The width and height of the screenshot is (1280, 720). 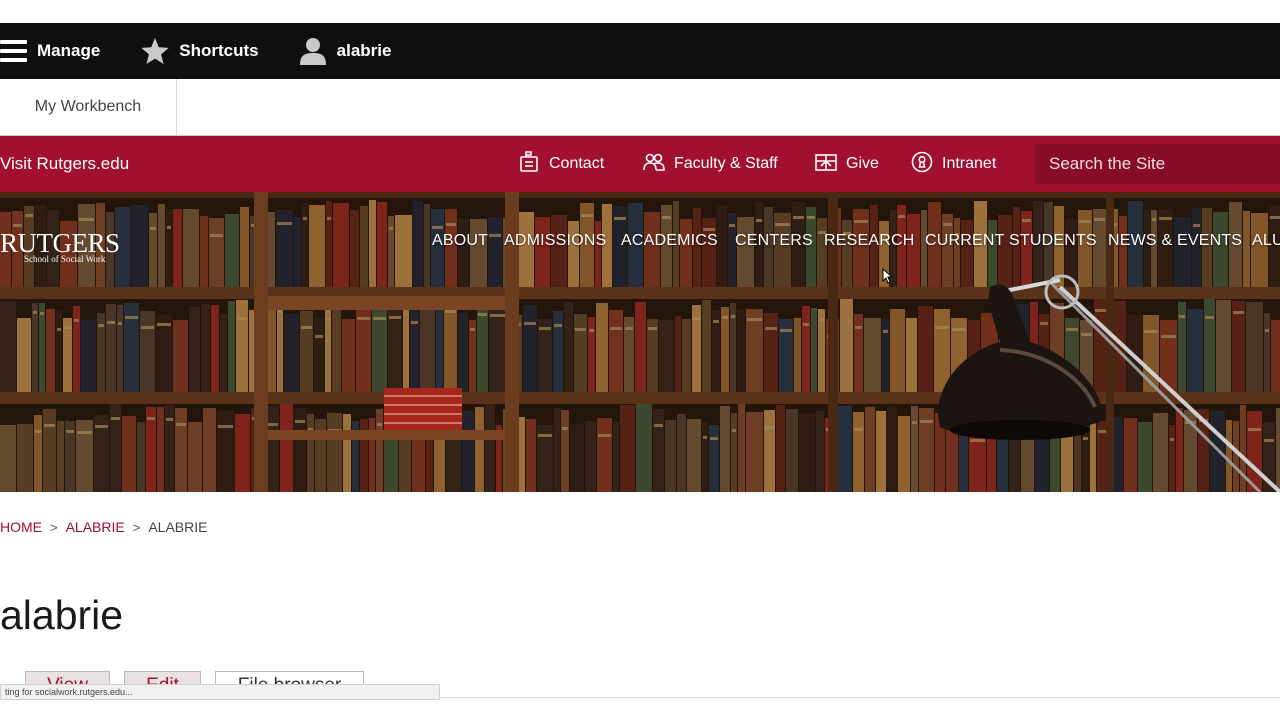 I want to click on nav-about: ABOUT, so click(x=460, y=241).